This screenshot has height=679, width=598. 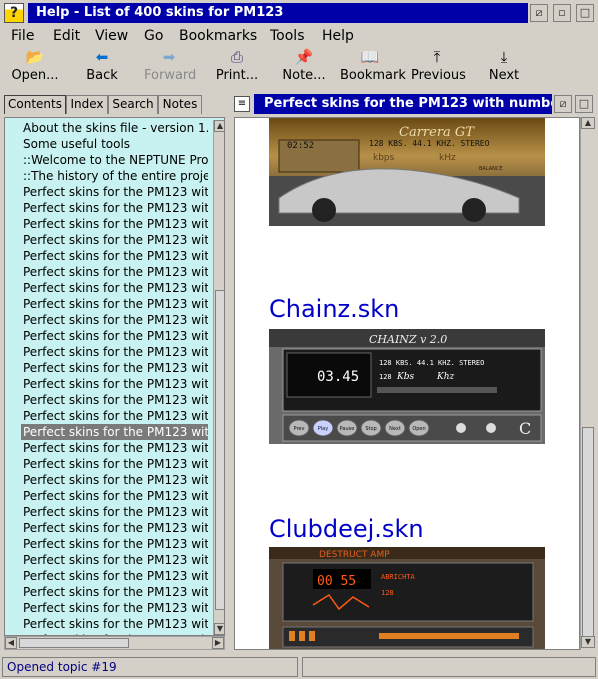 I want to click on carrera-title: Carrera GT, so click(x=437, y=132).